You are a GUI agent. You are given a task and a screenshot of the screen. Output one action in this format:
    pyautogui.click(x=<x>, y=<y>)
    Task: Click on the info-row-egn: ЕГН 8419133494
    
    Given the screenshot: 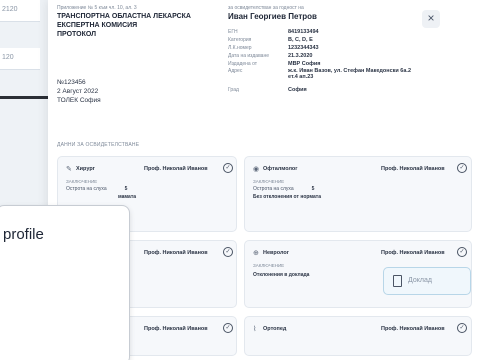 What is the action you would take?
    pyautogui.click(x=273, y=32)
    